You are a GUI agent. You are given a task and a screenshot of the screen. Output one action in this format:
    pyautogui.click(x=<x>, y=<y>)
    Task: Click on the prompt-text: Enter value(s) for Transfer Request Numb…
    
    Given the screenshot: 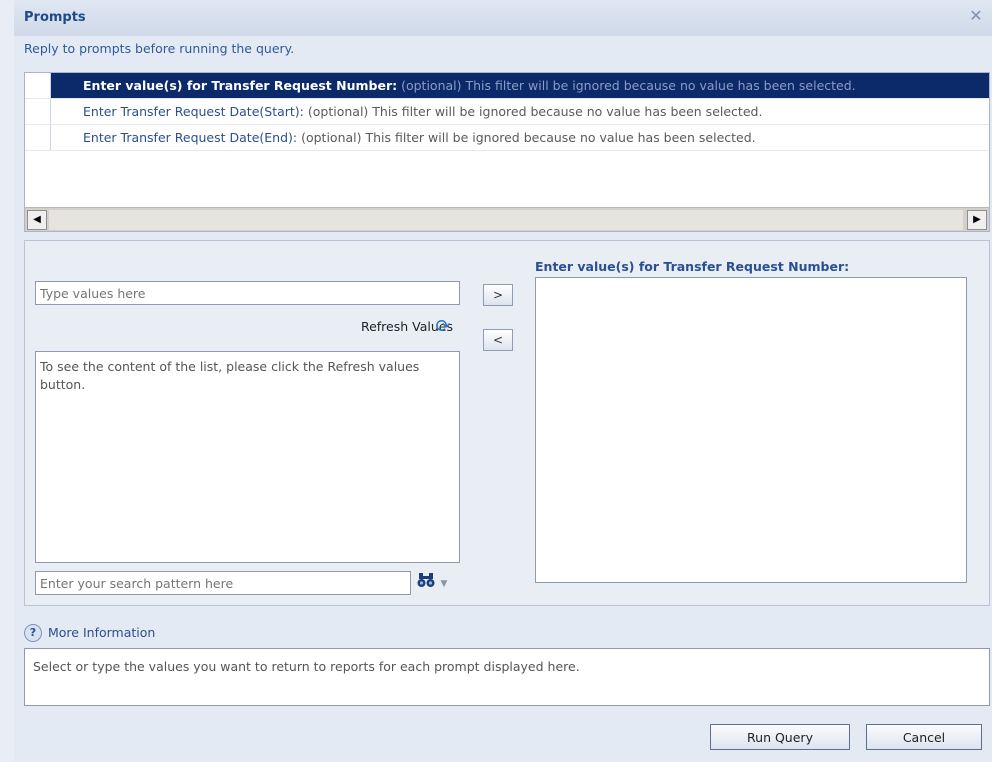 What is the action you would take?
    pyautogui.click(x=469, y=85)
    